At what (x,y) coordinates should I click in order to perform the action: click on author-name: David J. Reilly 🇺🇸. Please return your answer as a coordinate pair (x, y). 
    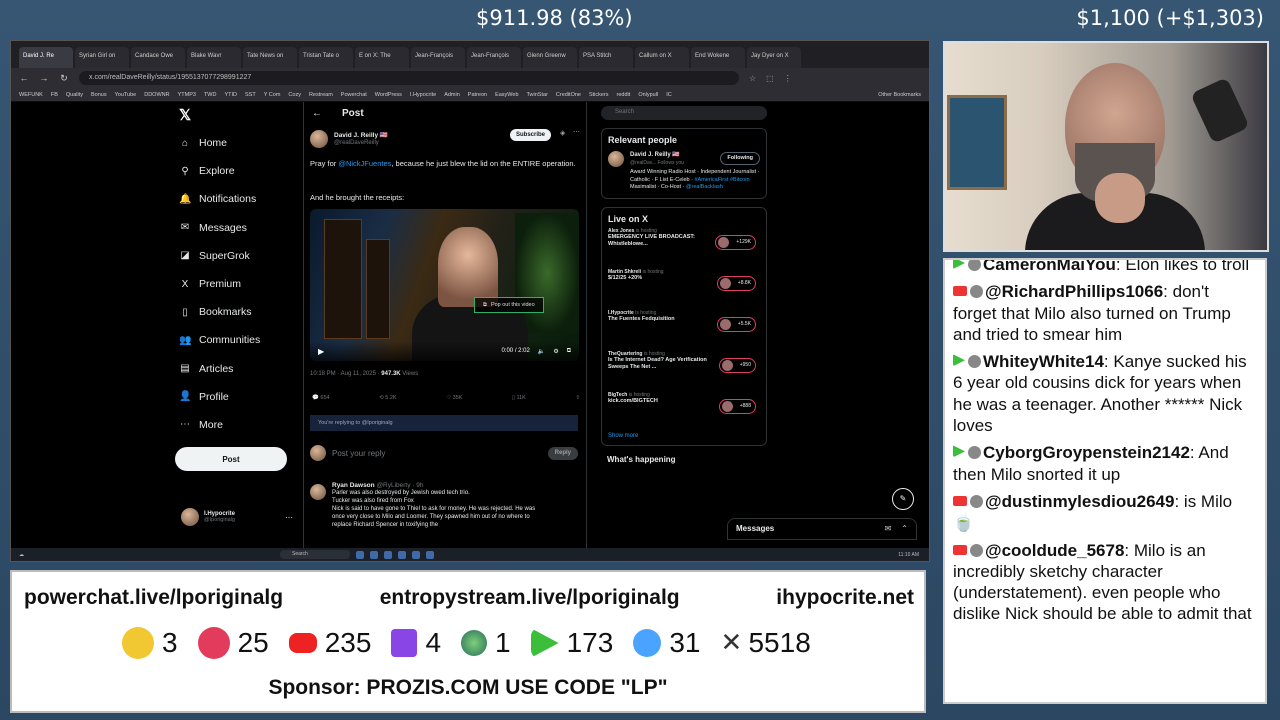
    Looking at the image, I should click on (361, 135).